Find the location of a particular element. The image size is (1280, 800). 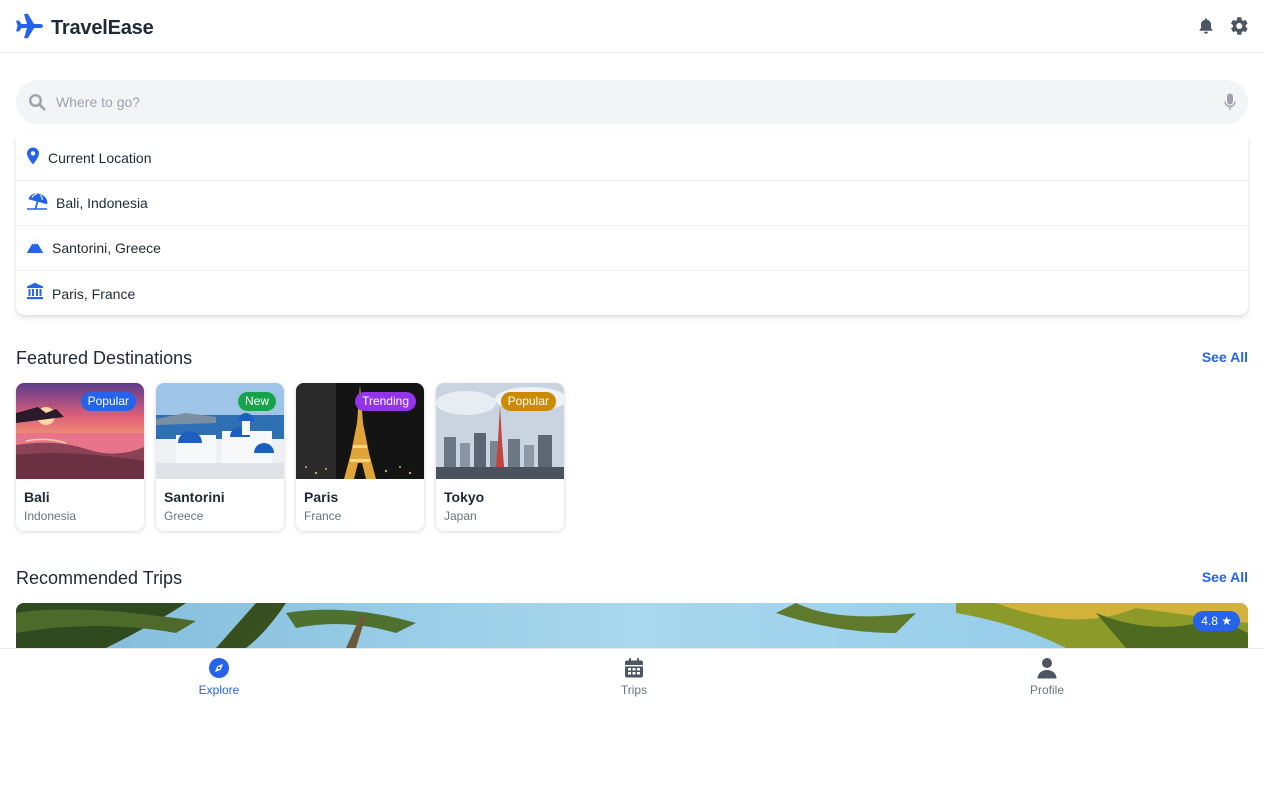

recommended-trip-card: 4.8 ★ is located at coordinates (632, 625).